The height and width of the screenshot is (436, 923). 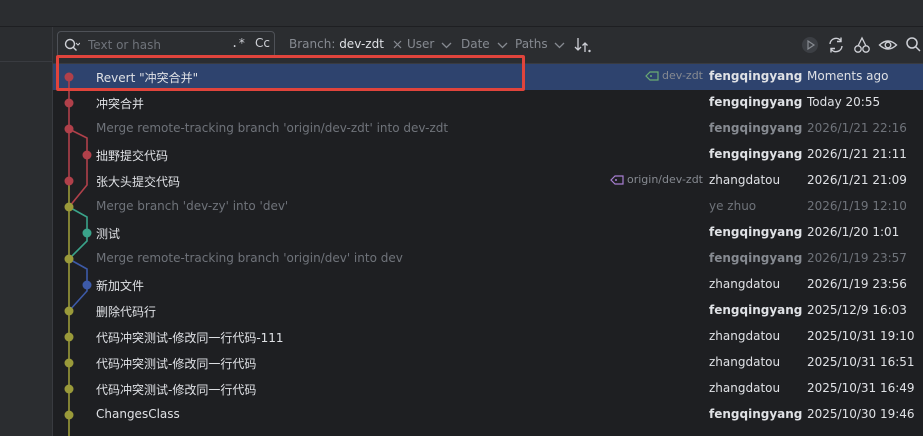 What do you see at coordinates (488, 155) in the screenshot?
I see `commit-row: 拙野提交代码 fengqingyang 2026/1/21 21:11` at bounding box center [488, 155].